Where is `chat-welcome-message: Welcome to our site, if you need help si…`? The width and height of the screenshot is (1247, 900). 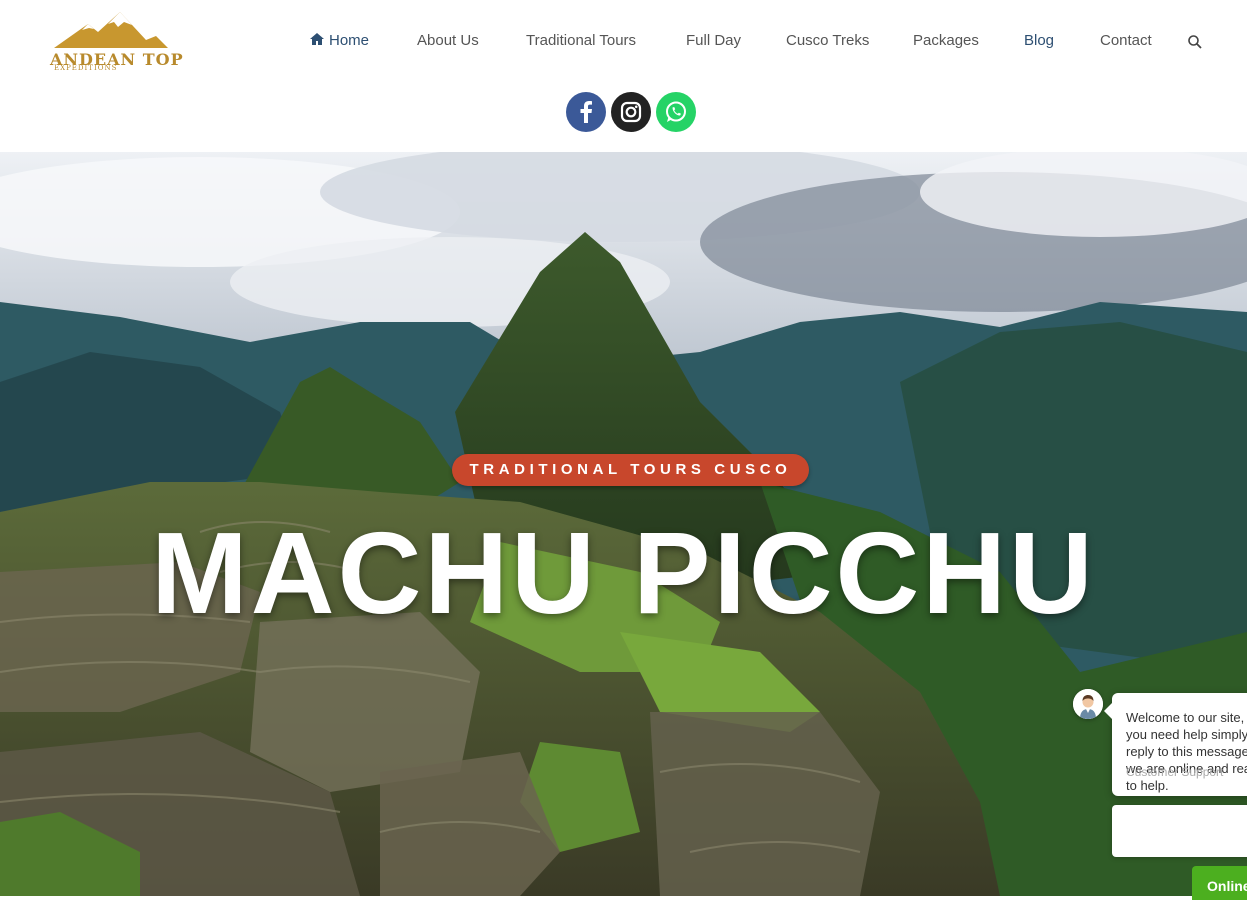 chat-welcome-message: Welcome to our site, if you need help si… is located at coordinates (1186, 751).